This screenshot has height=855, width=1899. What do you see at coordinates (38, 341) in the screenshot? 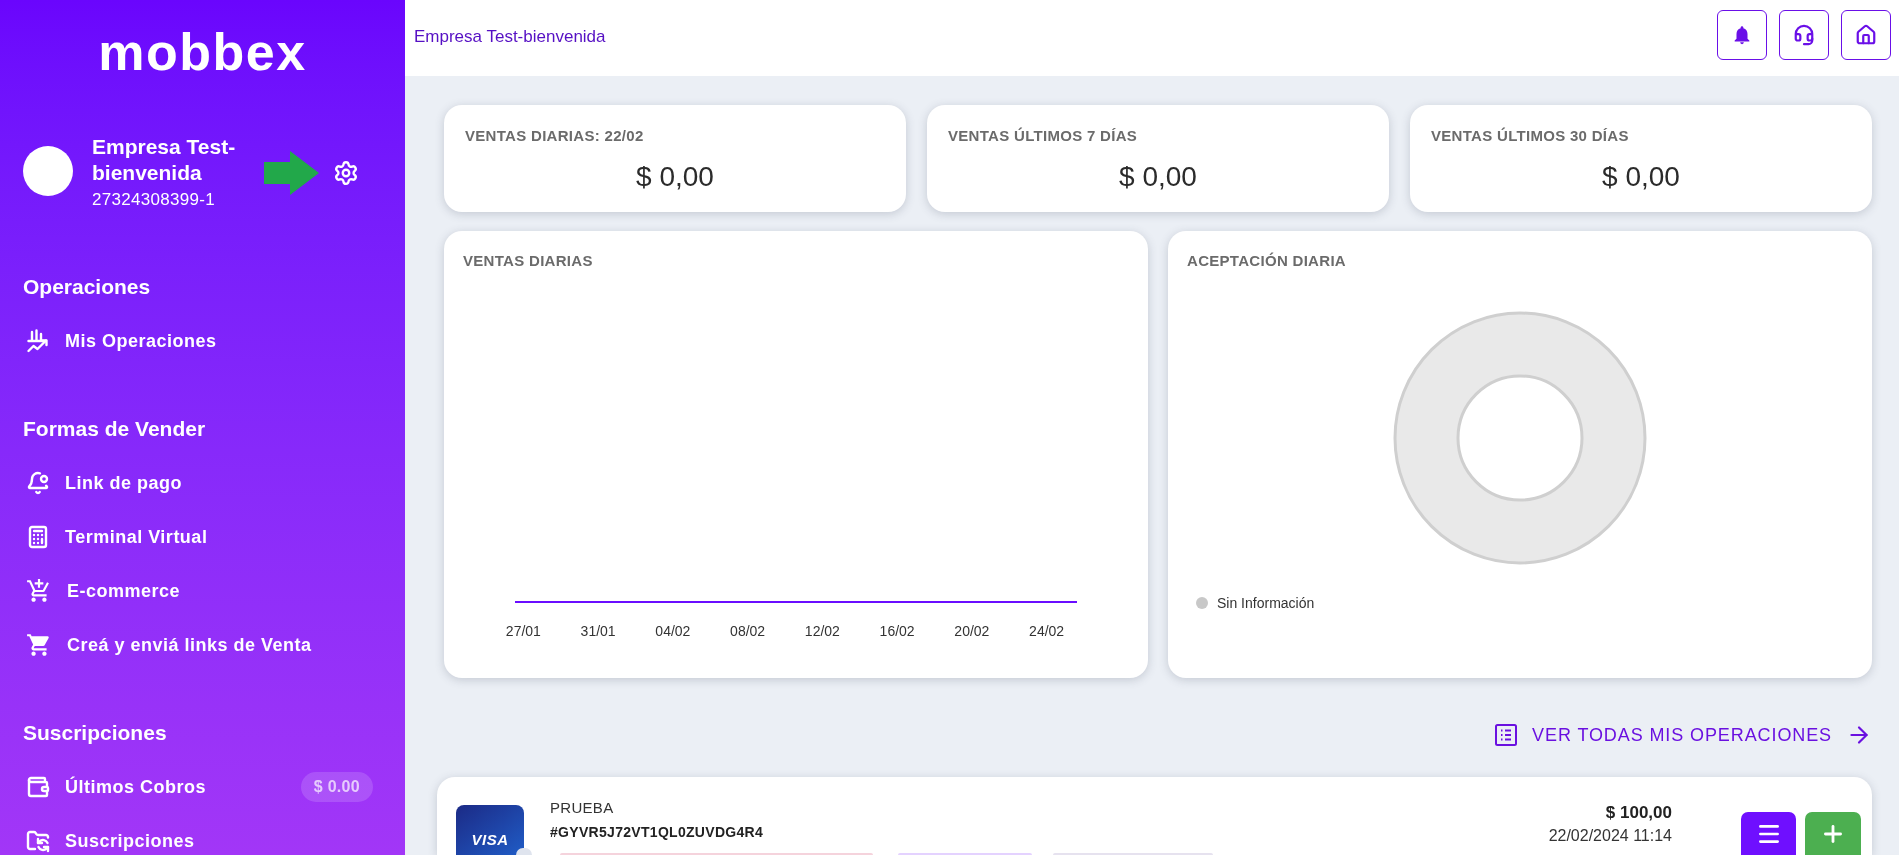
I see `chart-icon` at bounding box center [38, 341].